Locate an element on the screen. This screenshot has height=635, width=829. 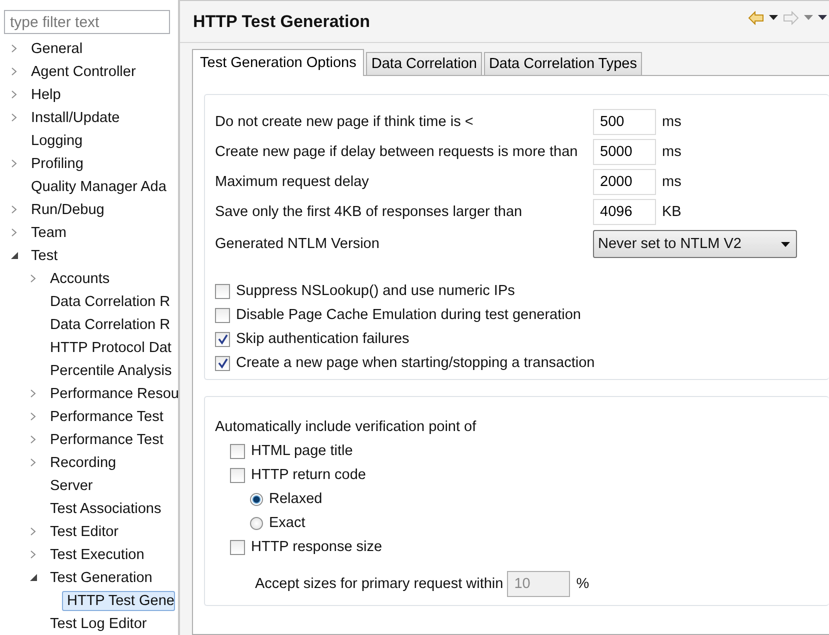
dropdown-arrow-icon is located at coordinates (773, 17).